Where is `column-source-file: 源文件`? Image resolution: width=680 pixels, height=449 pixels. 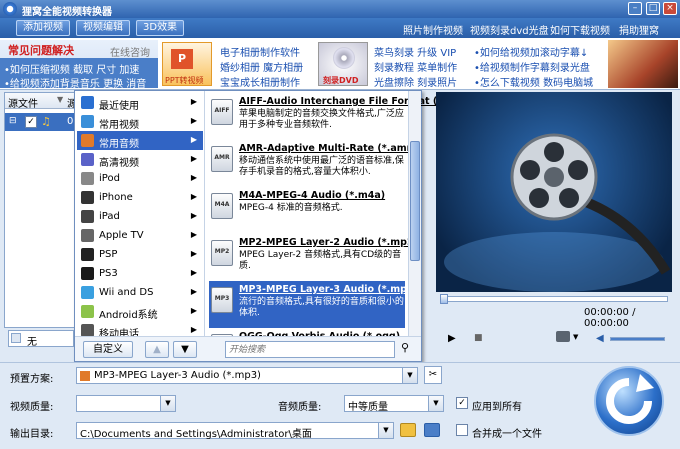 column-source-file: 源文件 is located at coordinates (23, 102).